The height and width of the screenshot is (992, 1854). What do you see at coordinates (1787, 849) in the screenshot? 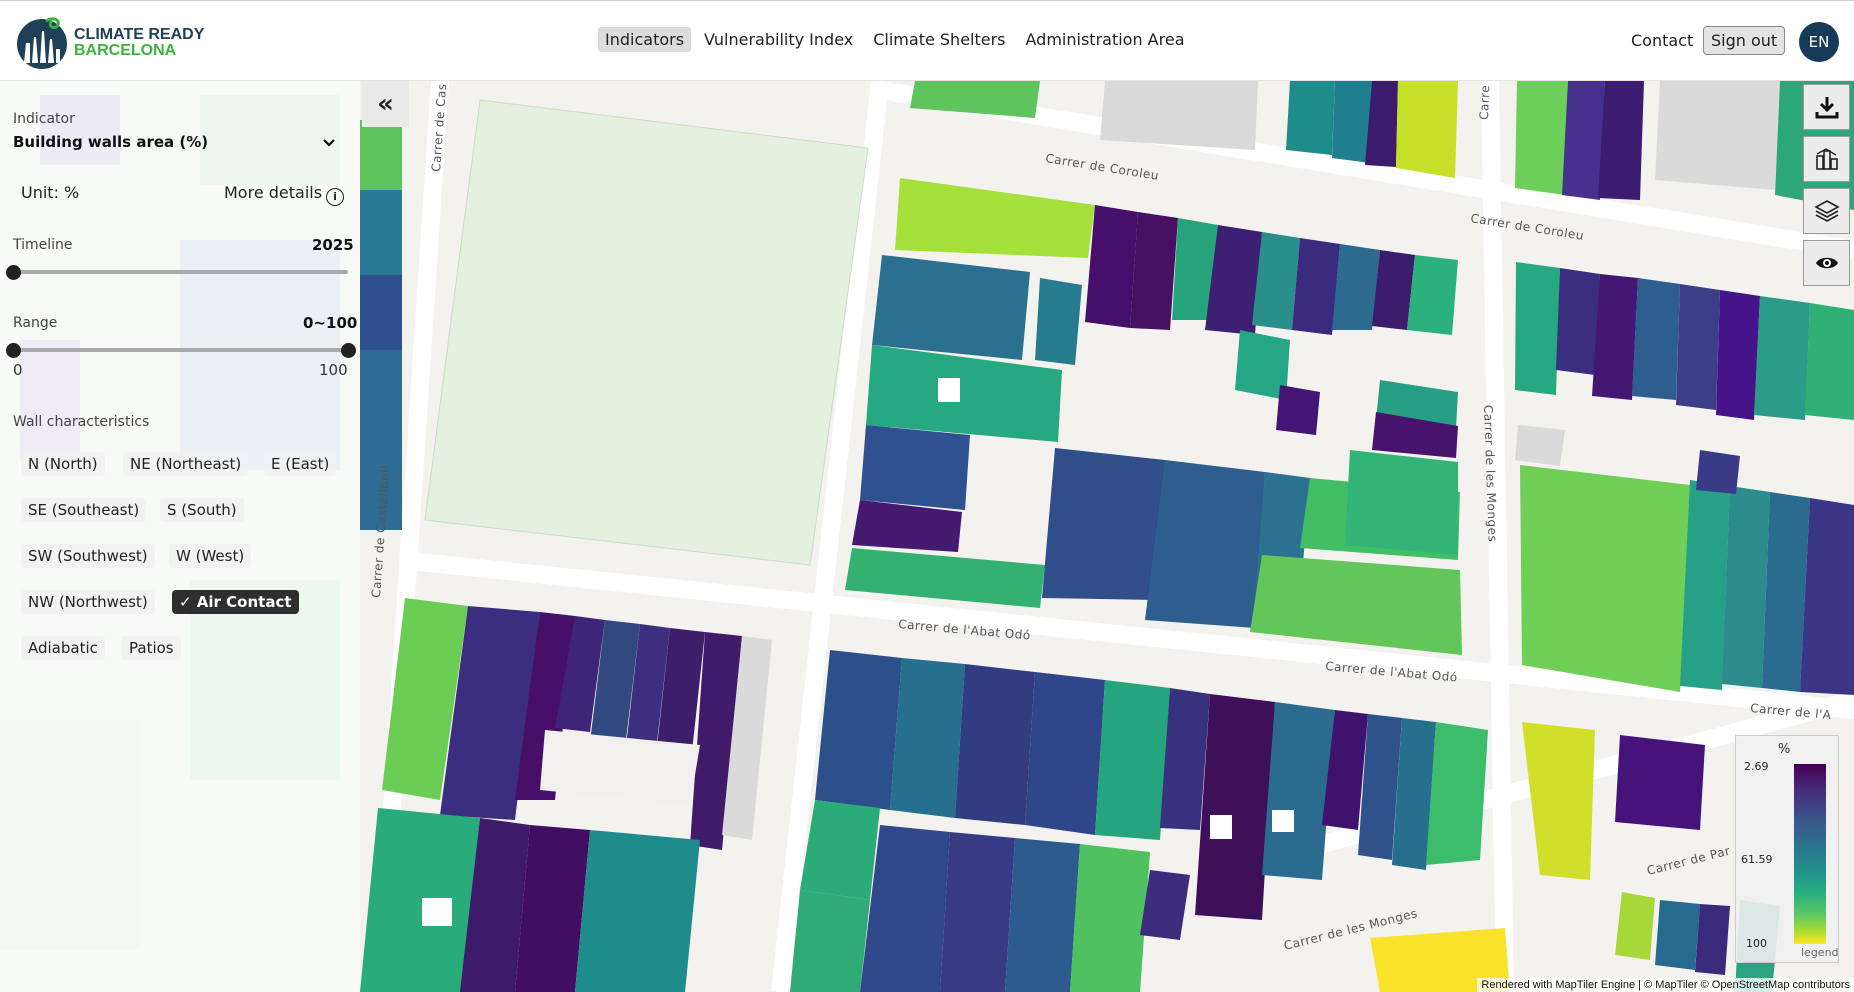
I see `map-legend: % 2.69 61.59 100 legend` at bounding box center [1787, 849].